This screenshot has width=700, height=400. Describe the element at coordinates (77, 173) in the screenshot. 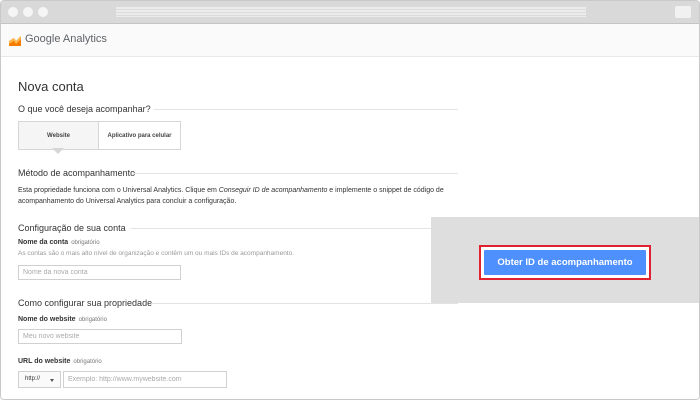

I see `method-title: Método de acompanhamento` at that location.